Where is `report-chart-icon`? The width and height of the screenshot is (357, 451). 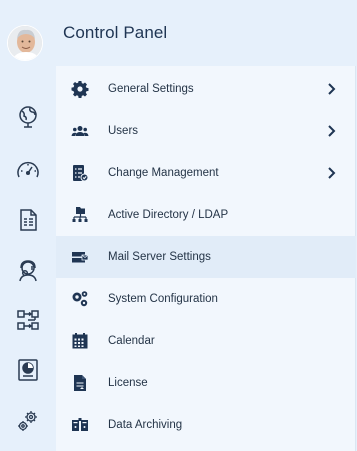
report-chart-icon is located at coordinates (28, 370).